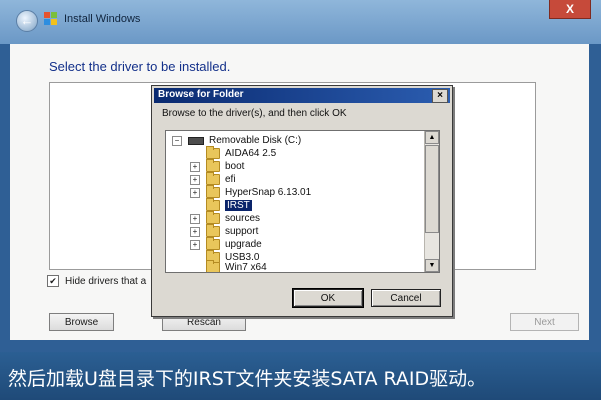 The width and height of the screenshot is (601, 400). I want to click on windows-logo-icon, so click(51, 19).